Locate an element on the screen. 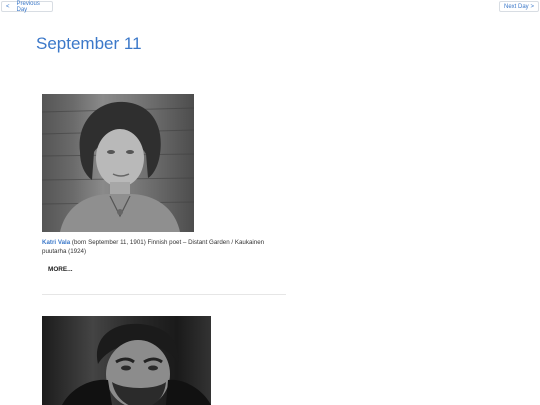 The width and height of the screenshot is (540, 405). previous-day-button: < Previous Day is located at coordinates (27, 6).